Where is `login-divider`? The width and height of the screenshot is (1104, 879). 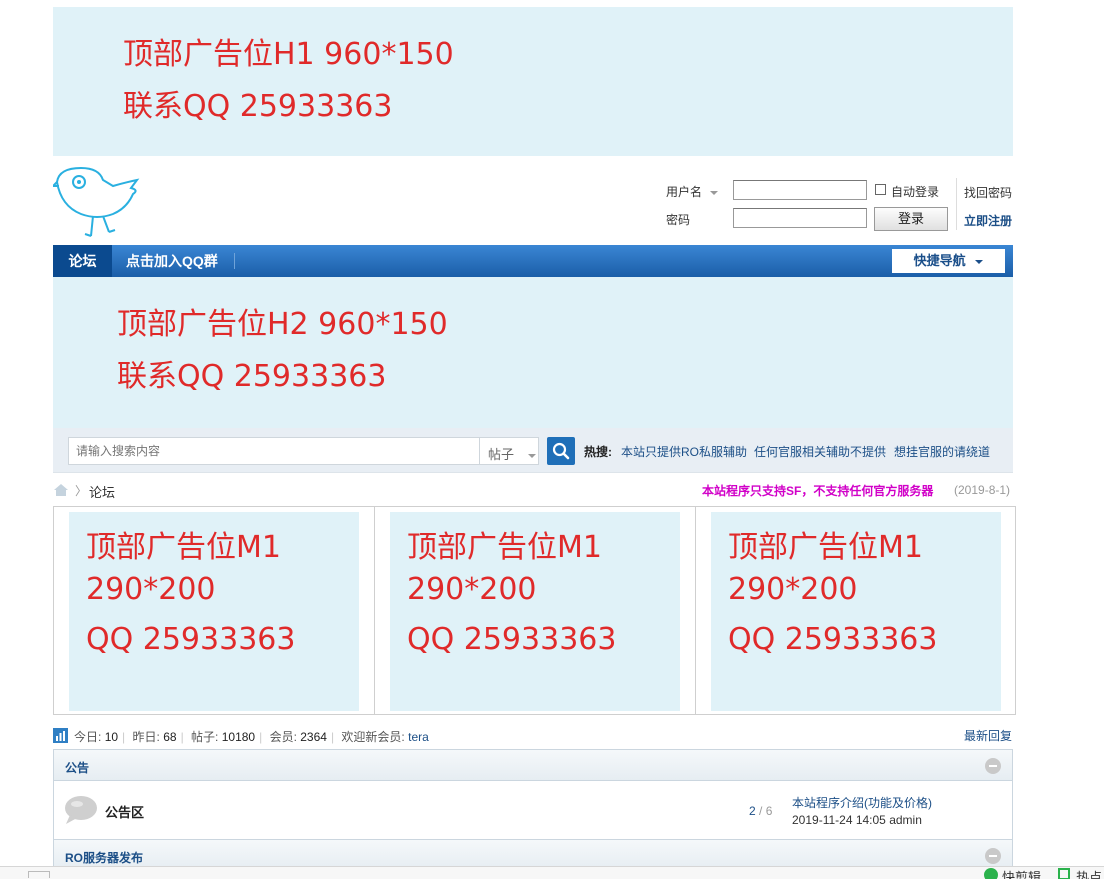 login-divider is located at coordinates (956, 204).